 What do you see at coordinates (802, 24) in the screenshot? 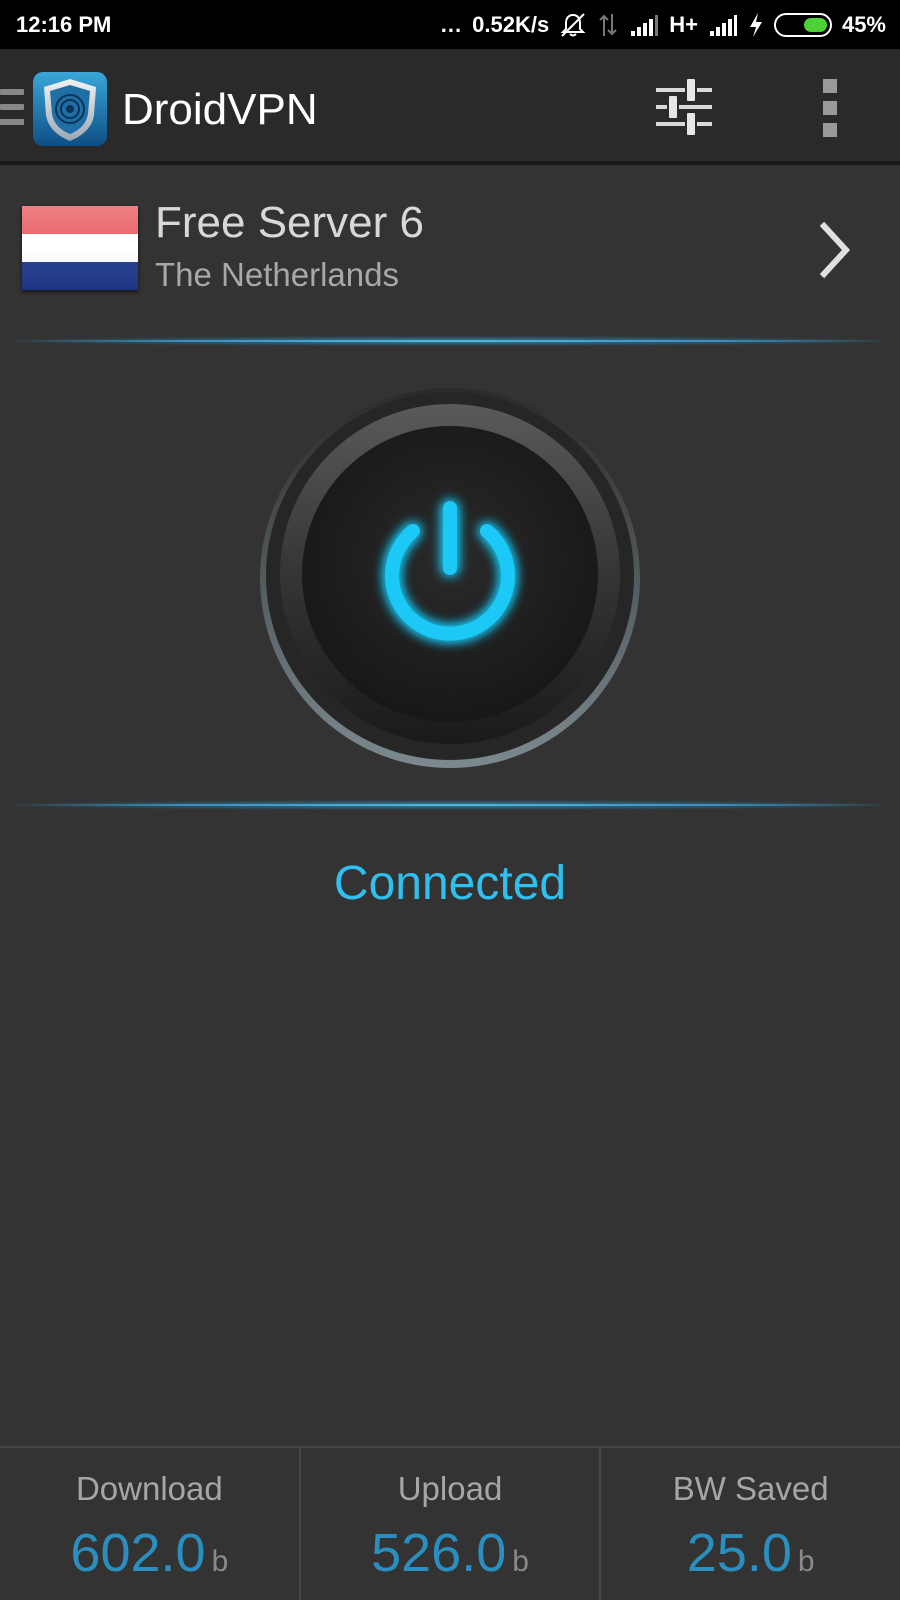
I see `battery-icon` at bounding box center [802, 24].